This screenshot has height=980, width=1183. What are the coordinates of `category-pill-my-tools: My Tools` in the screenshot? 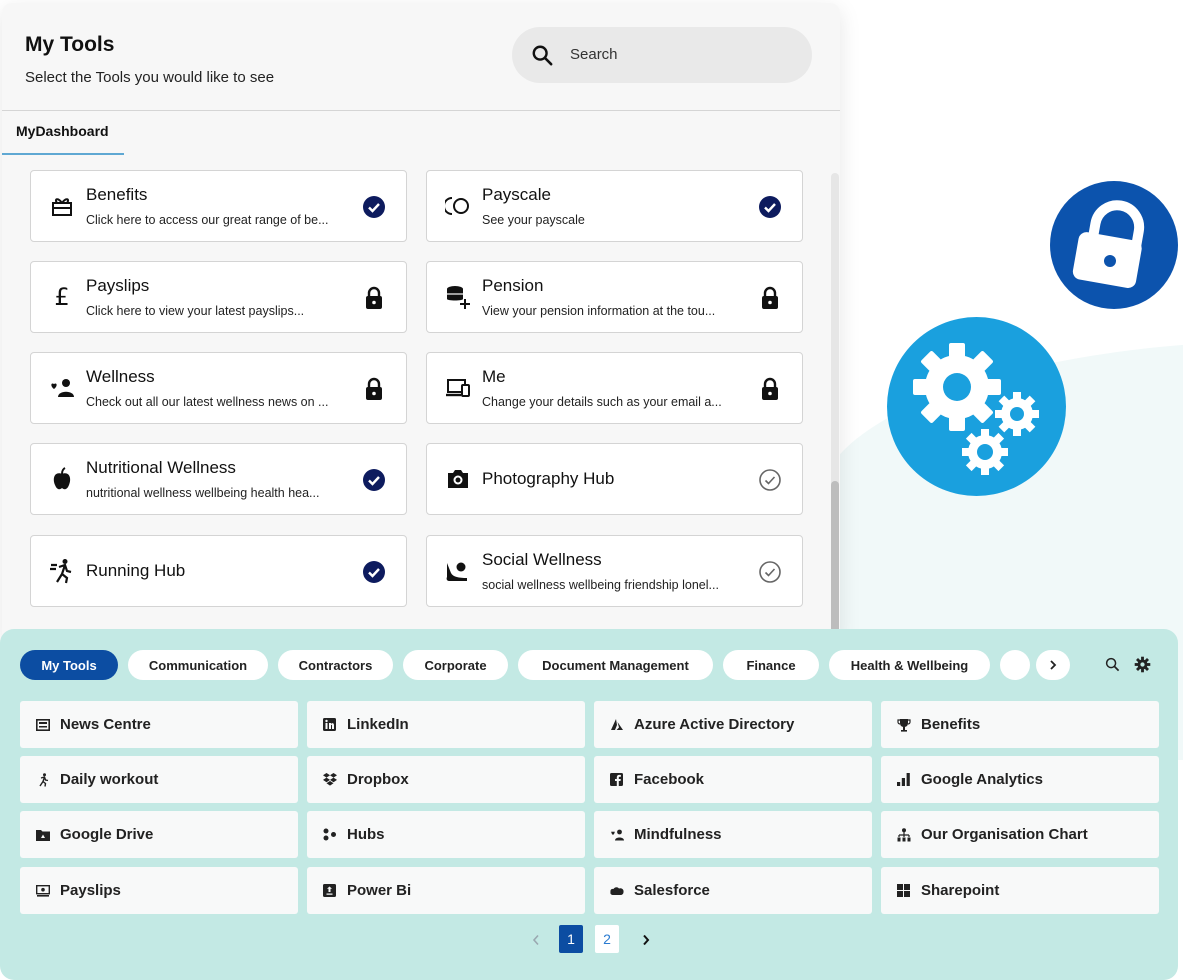 It's located at (69, 665).